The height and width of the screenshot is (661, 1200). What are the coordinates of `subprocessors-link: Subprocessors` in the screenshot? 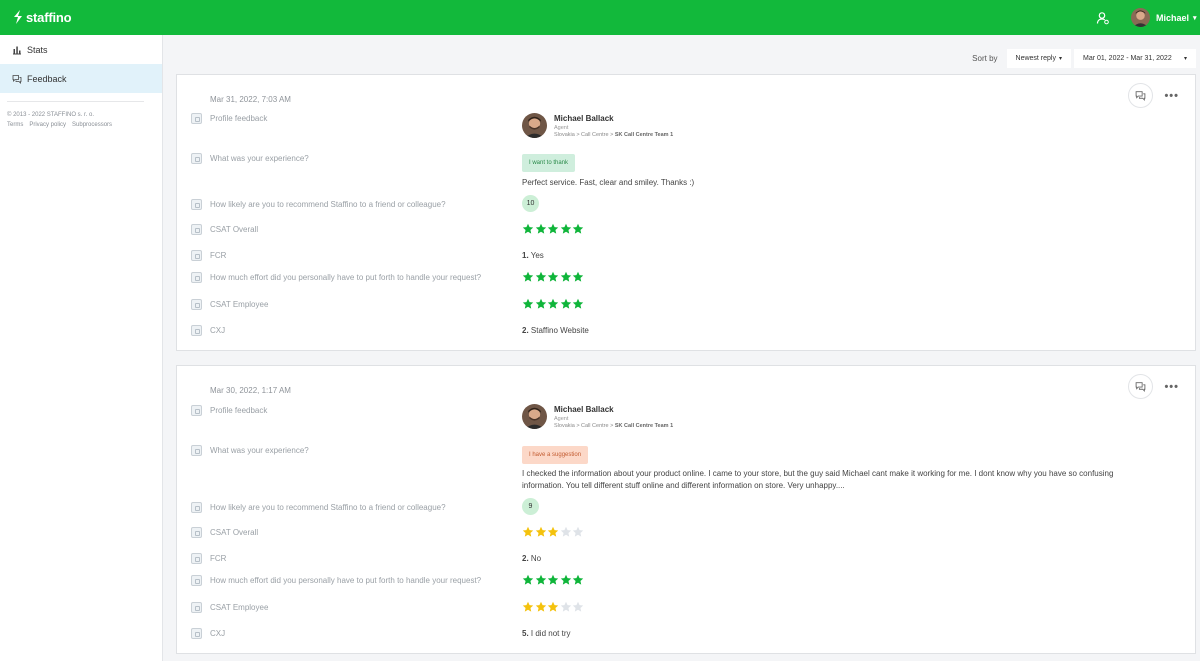 It's located at (92, 125).